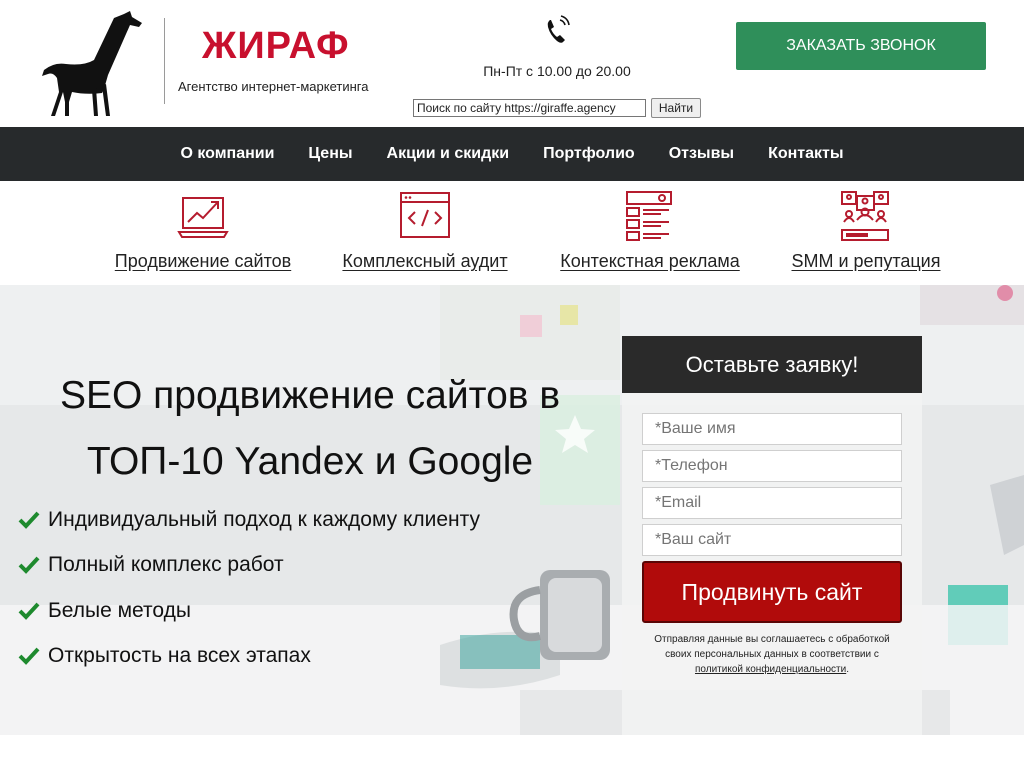 This screenshot has height=768, width=1024. I want to click on hero-title-line2: ТОП-10 Yandex и Google, so click(310, 461).